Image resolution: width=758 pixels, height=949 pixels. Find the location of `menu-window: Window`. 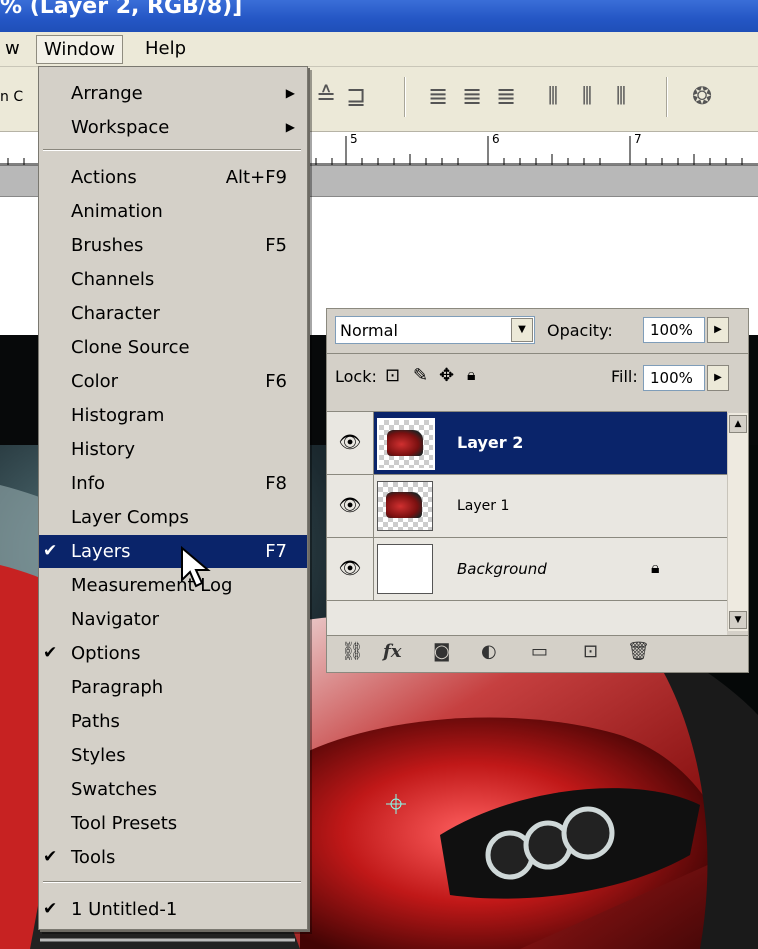

menu-window: Window is located at coordinates (79, 49).